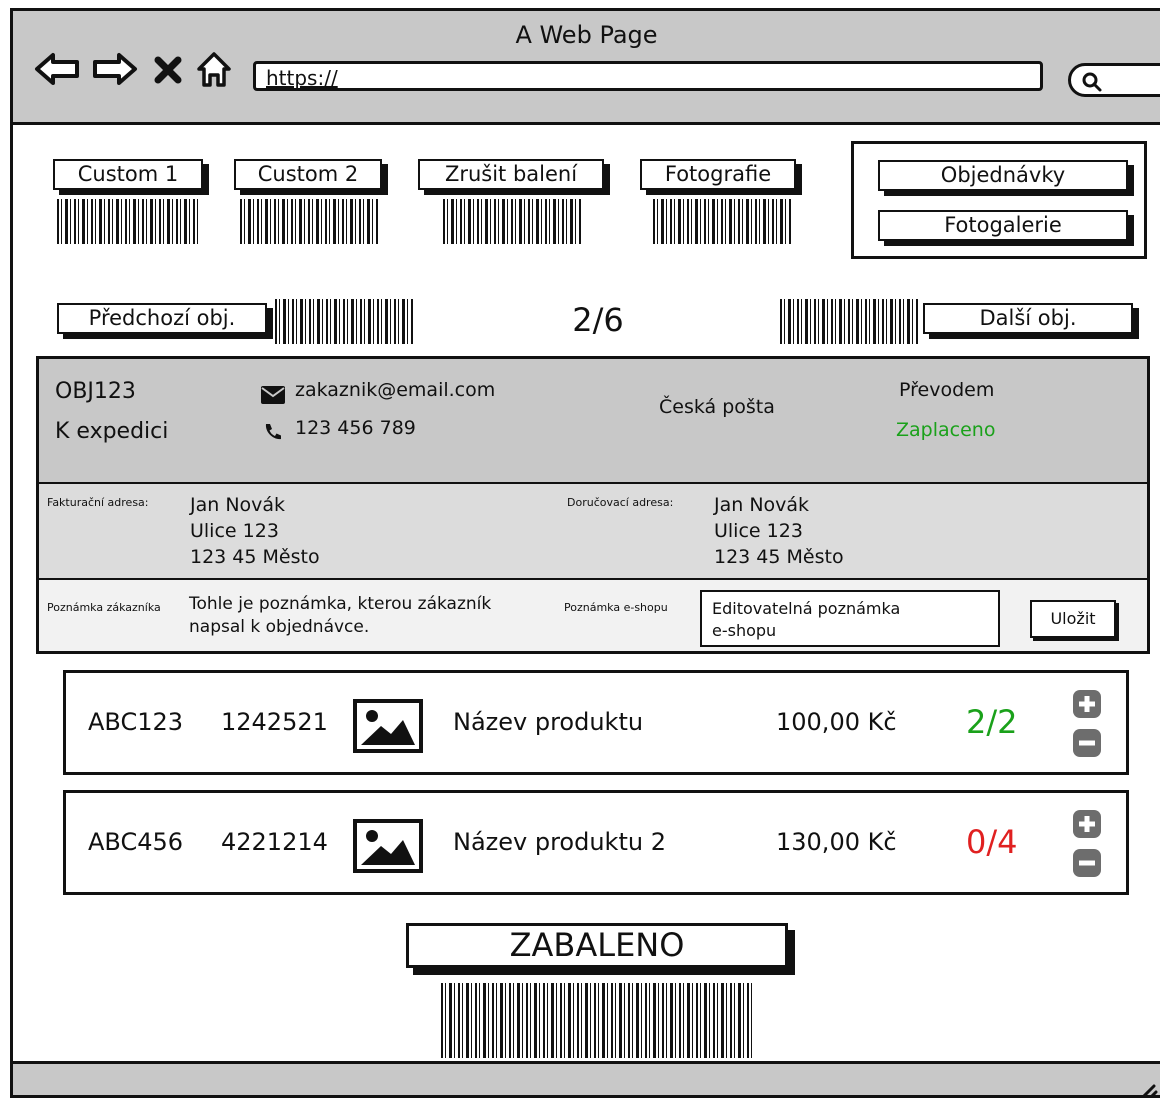 The width and height of the screenshot is (1168, 1099). I want to click on order-id: OBJ123, so click(95, 391).